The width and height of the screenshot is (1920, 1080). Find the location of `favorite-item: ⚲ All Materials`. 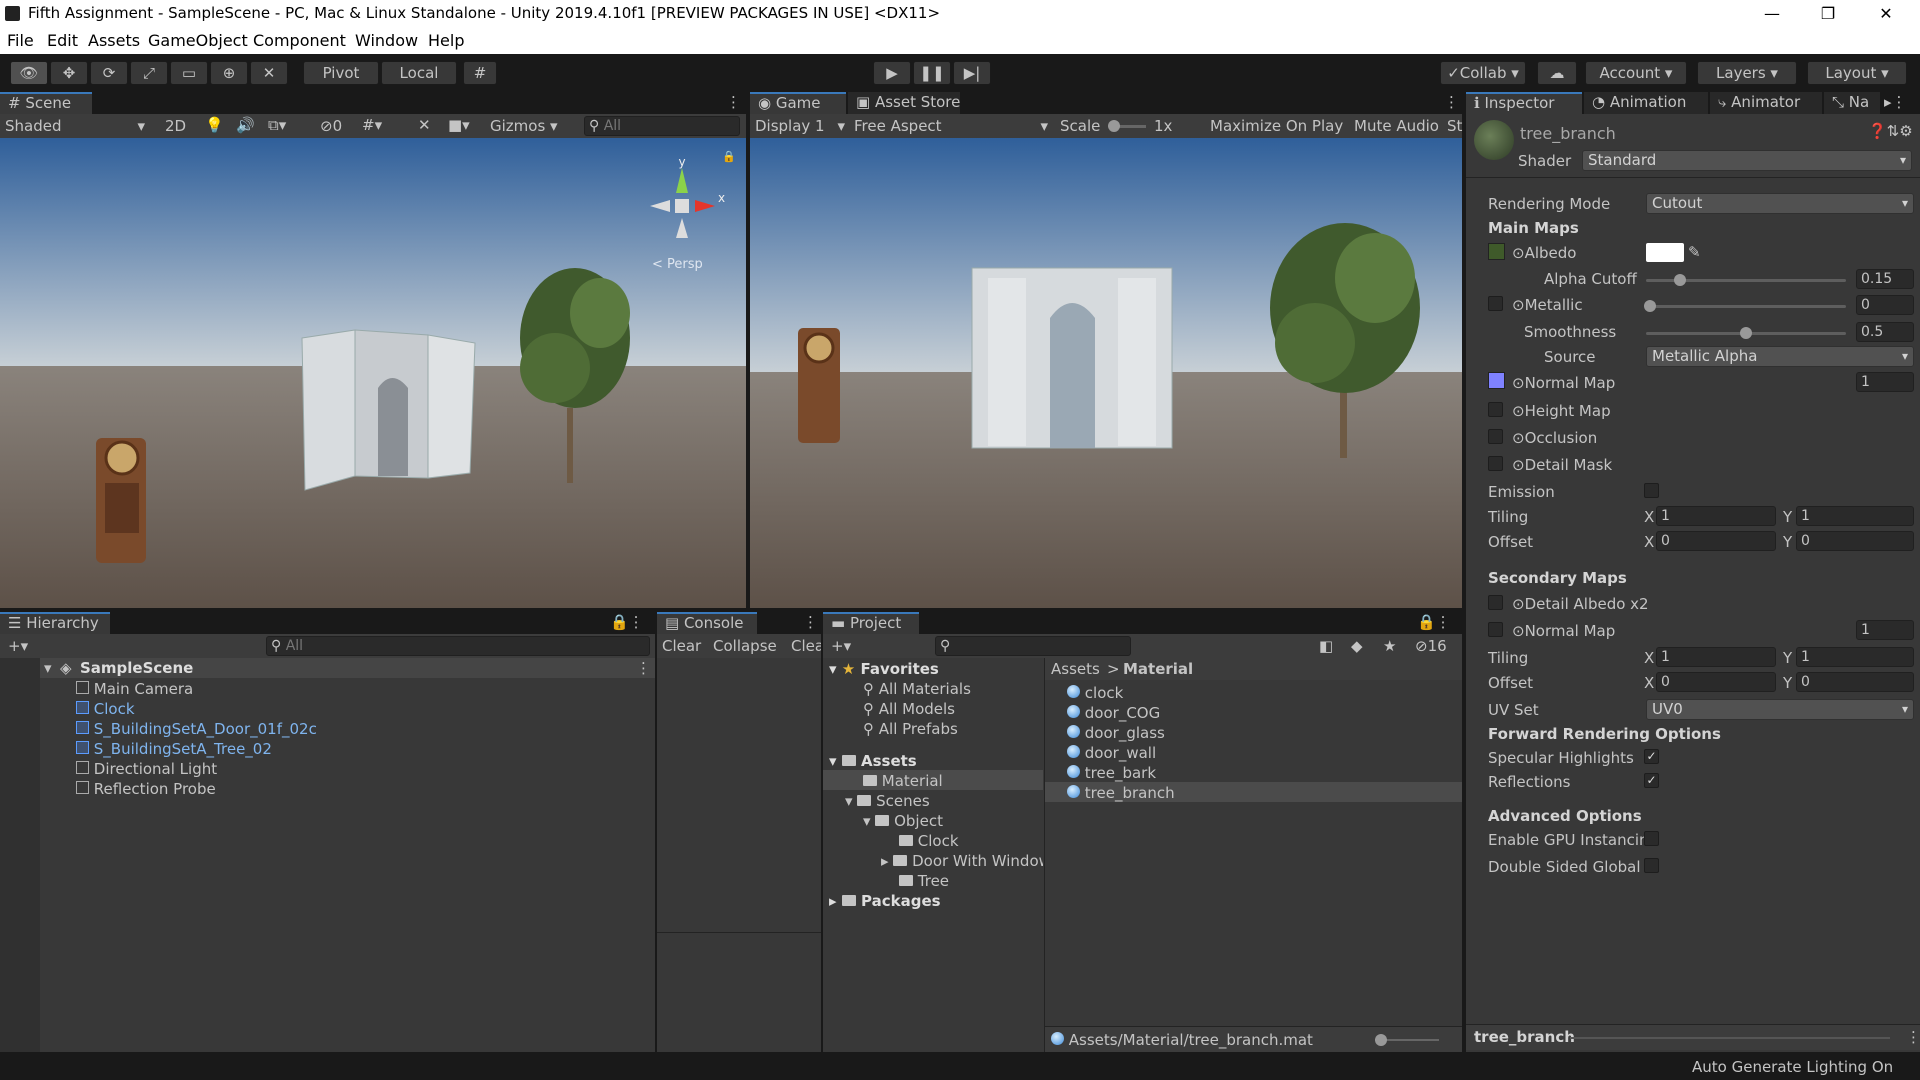

favorite-item: ⚲ All Materials is located at coordinates (917, 689).